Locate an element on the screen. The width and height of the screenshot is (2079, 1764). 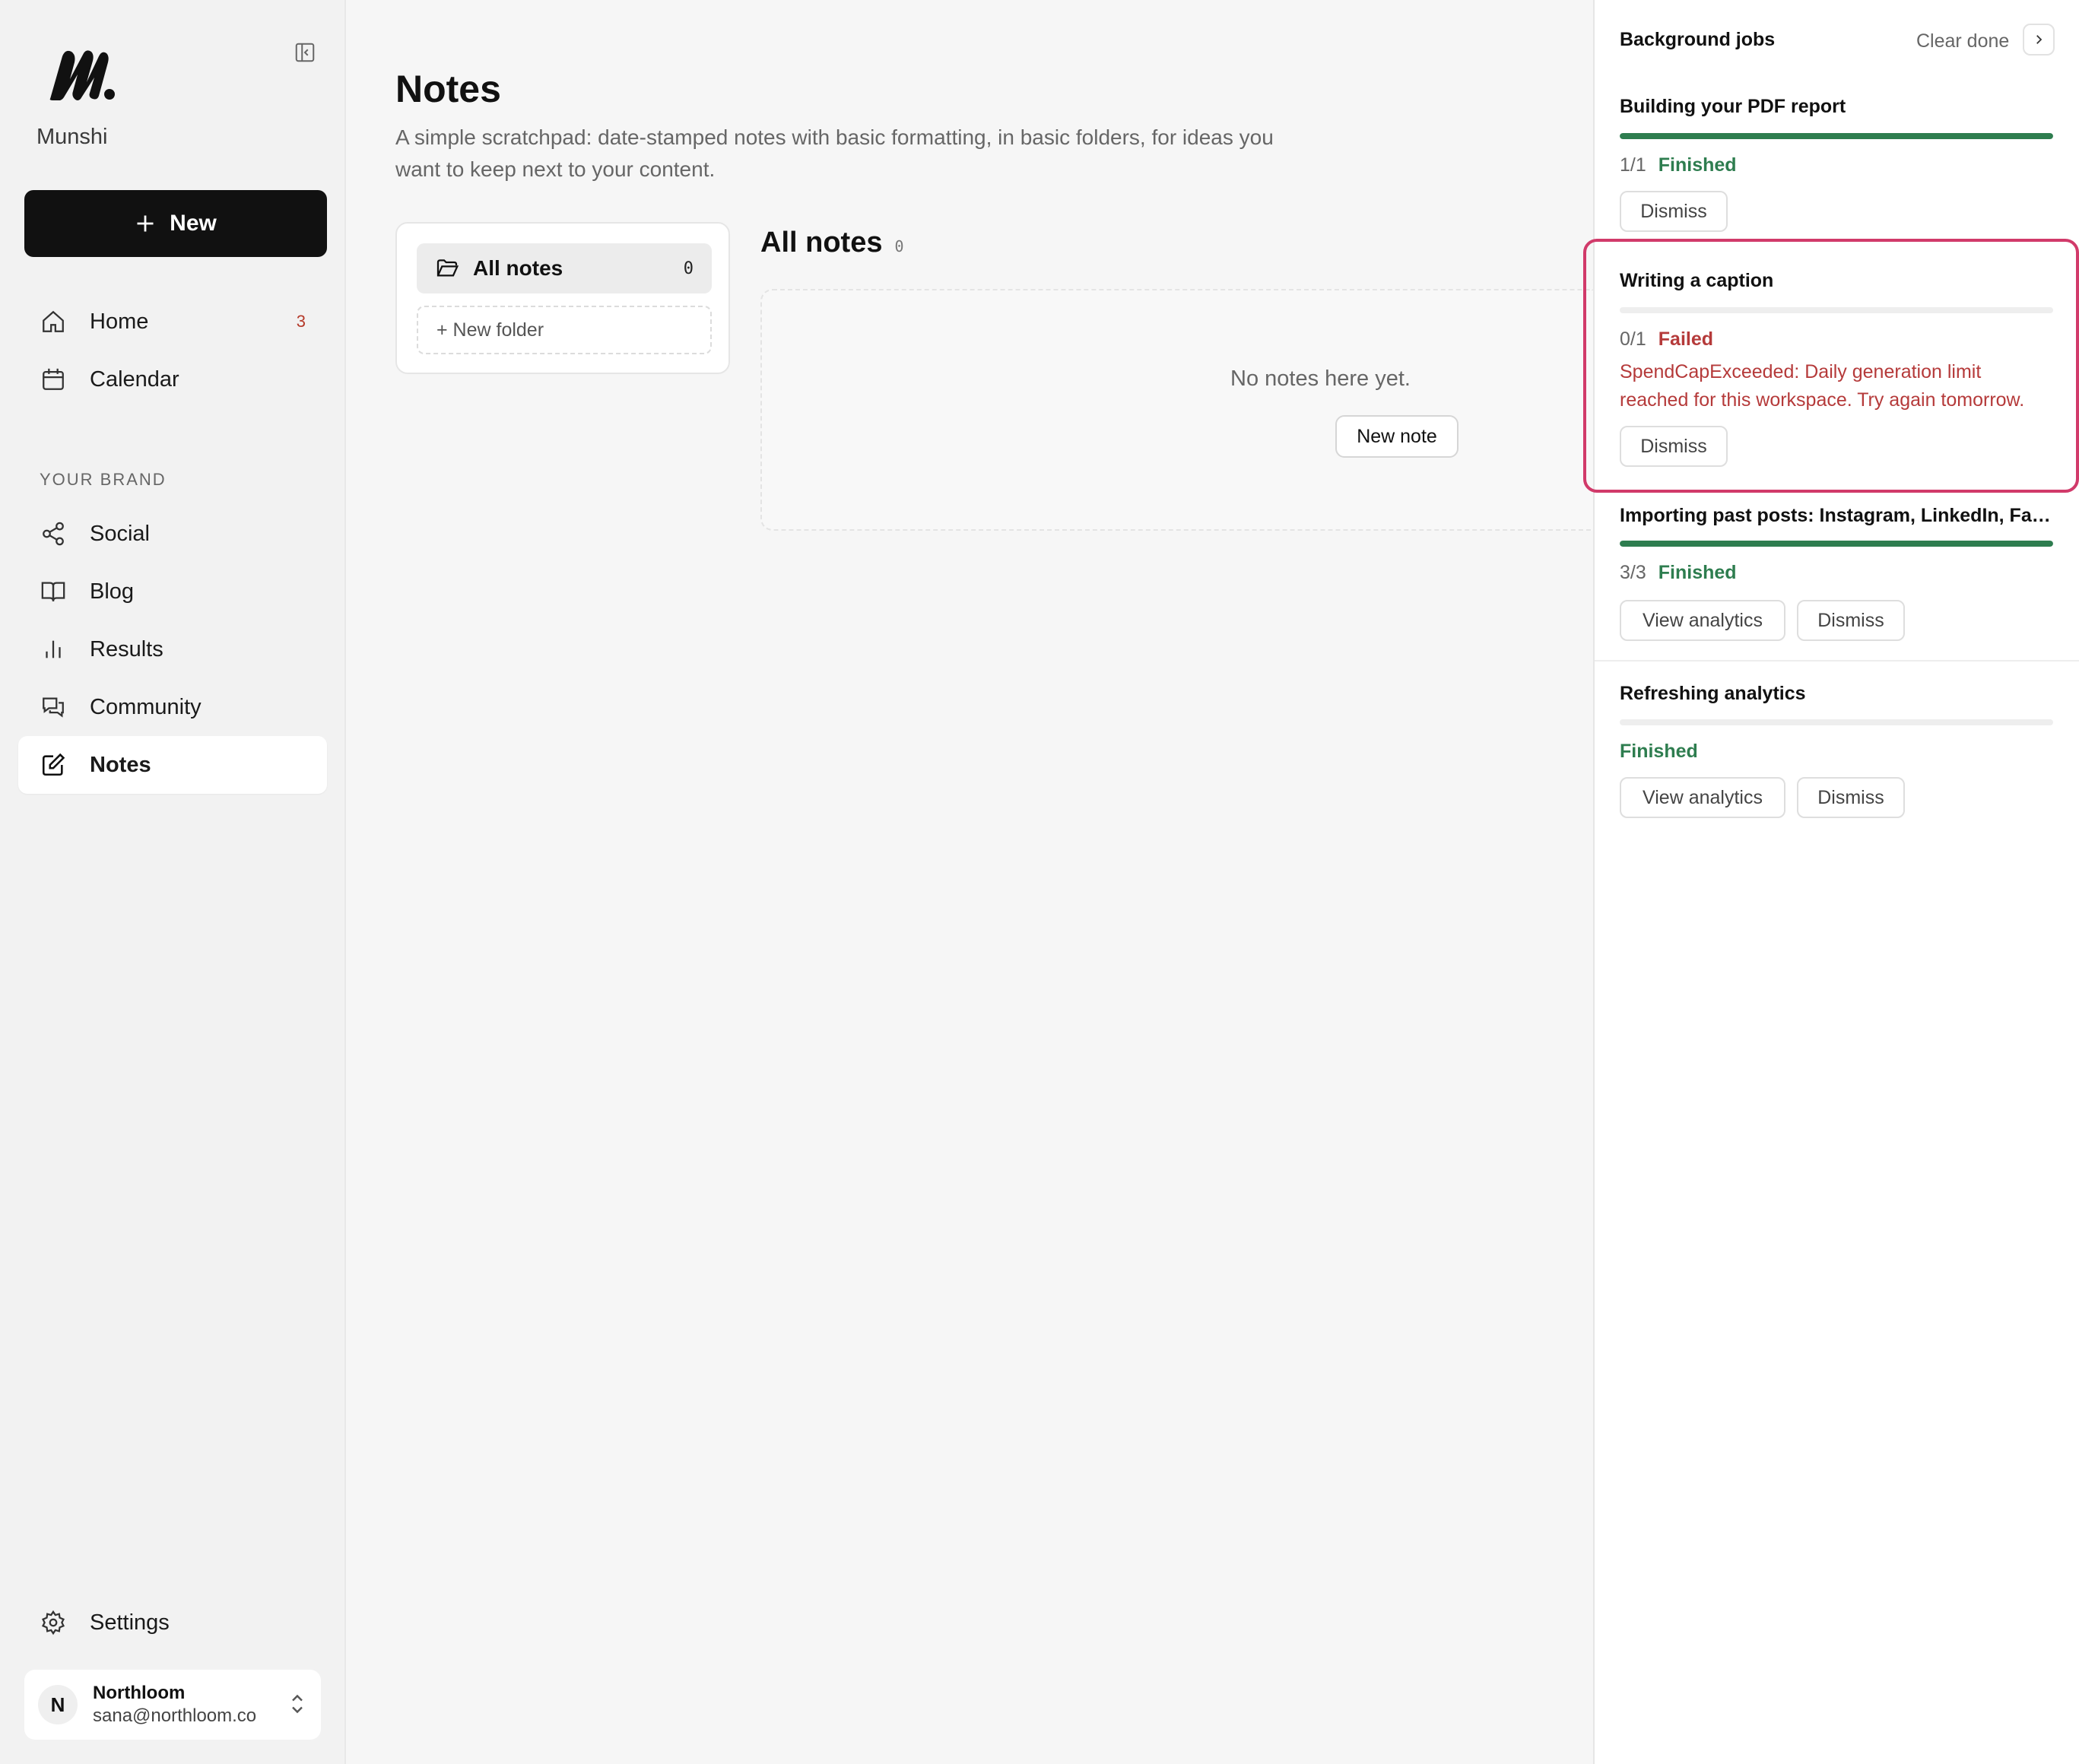
sidebar-item-label: Settings is located at coordinates (130, 1622).